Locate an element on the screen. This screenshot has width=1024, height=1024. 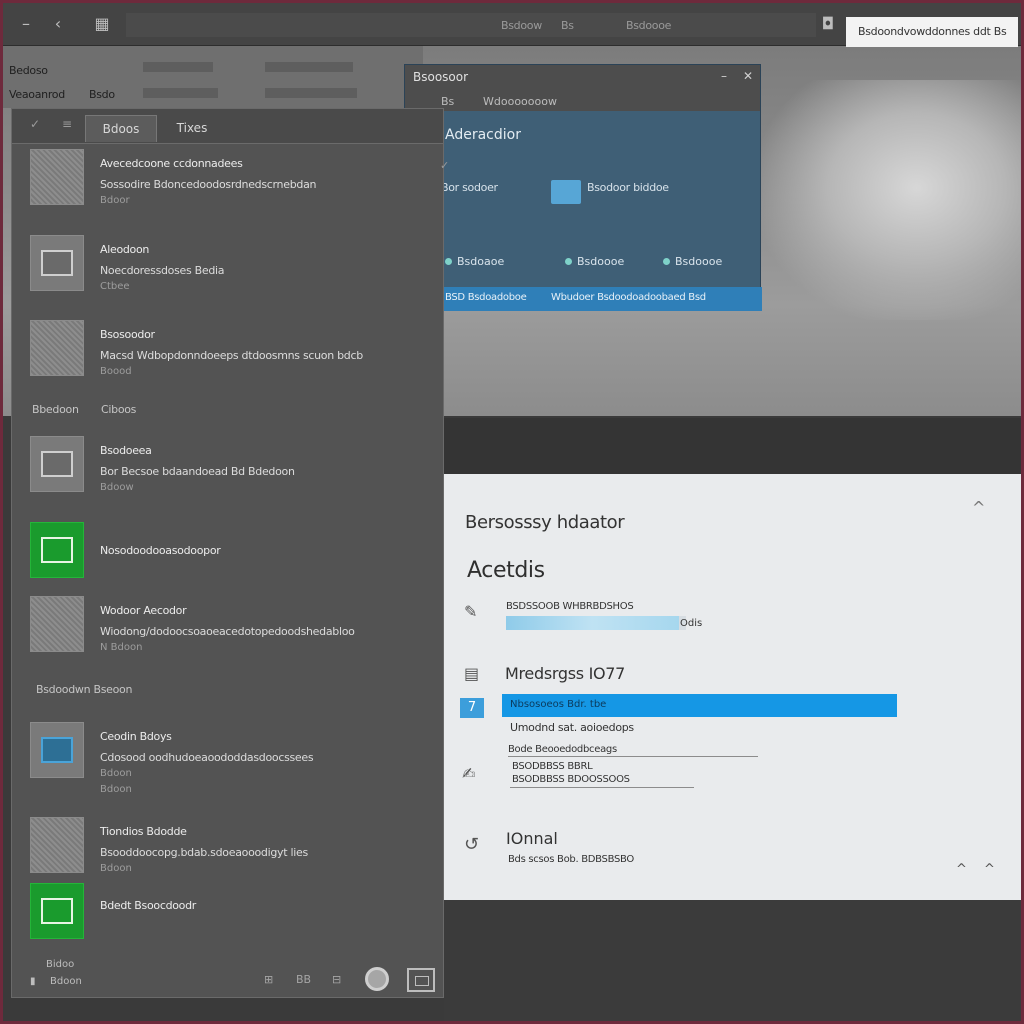
item-title: Avecedcoone ccdonnadees is located at coordinates (171, 163).